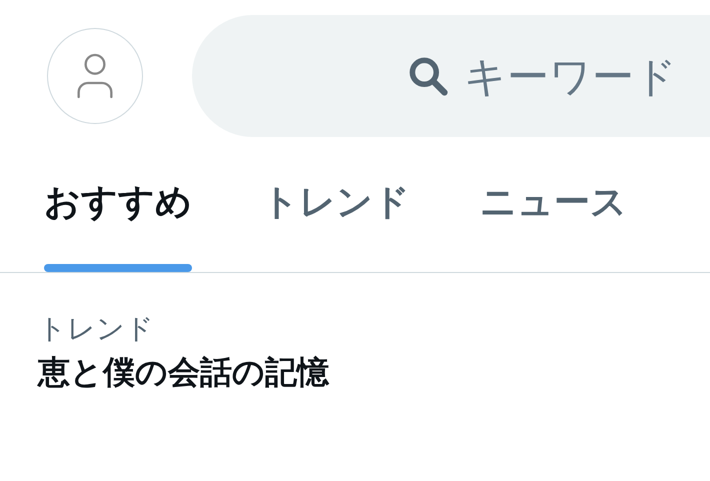 The height and width of the screenshot is (481, 710). Describe the element at coordinates (96, 328) in the screenshot. I see `trend-category: トレンド` at that location.